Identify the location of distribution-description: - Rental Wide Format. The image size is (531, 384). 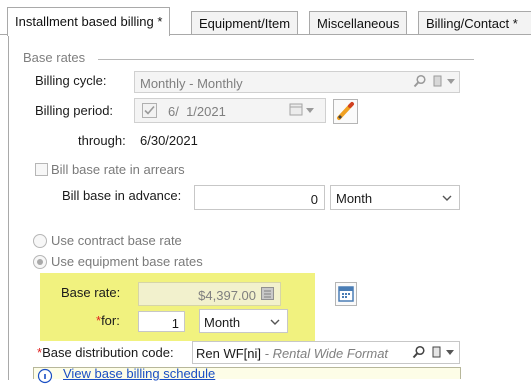
(325, 353).